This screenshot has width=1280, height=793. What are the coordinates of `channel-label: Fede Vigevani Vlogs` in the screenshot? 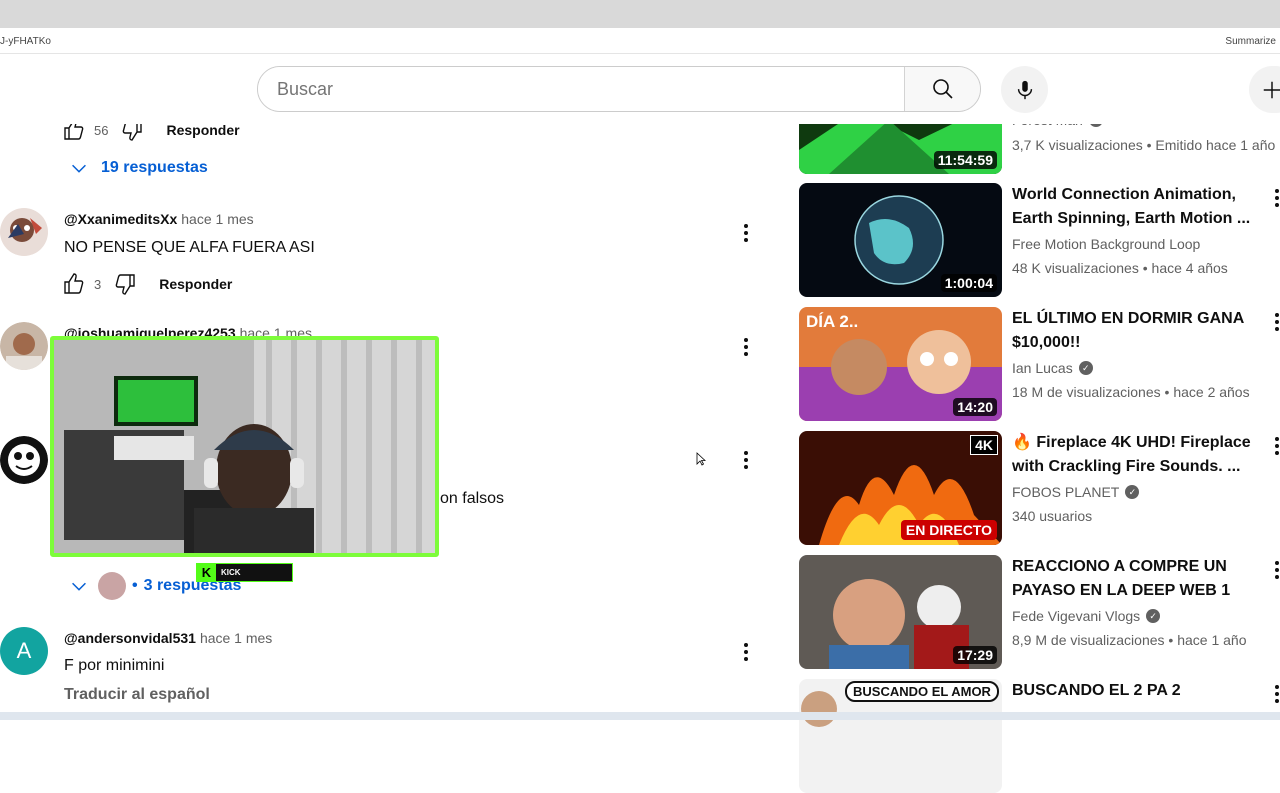 It's located at (1076, 616).